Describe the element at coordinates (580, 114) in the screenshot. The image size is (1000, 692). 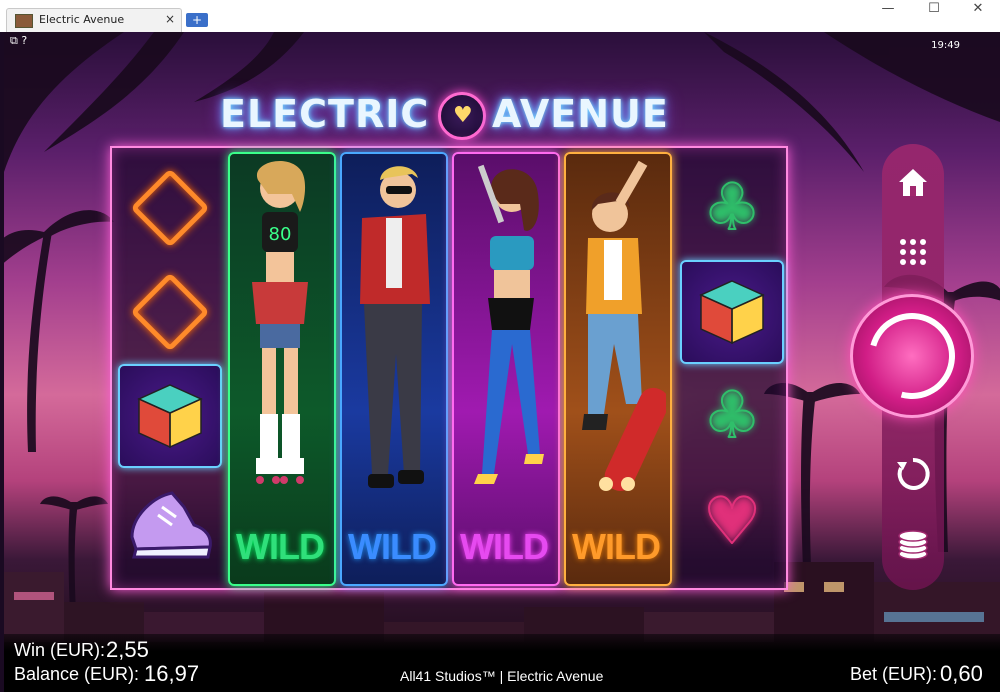
I see `logo-text-right: AVENUE` at that location.